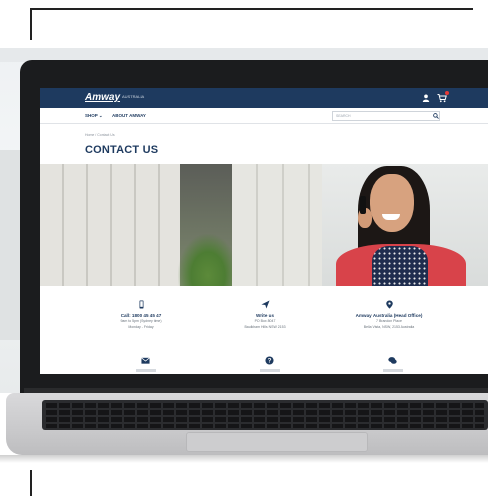  What do you see at coordinates (129, 115) in the screenshot?
I see `nav-about-amway: ABOUT AMWAY` at bounding box center [129, 115].